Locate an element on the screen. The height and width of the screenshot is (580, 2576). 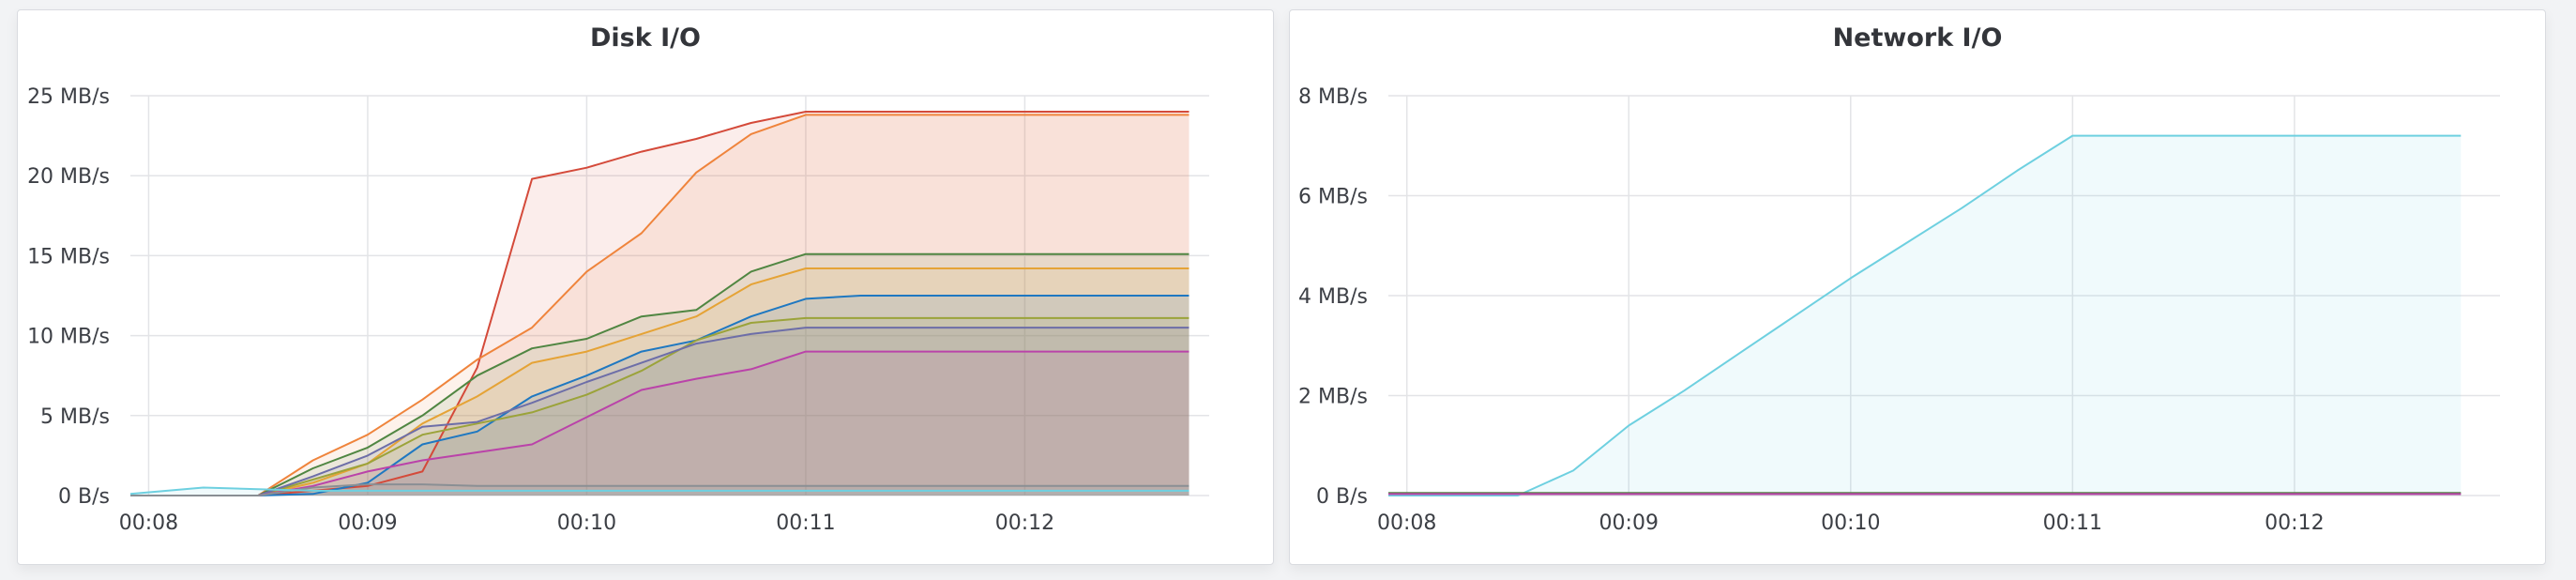
y-tick-label: 15 MB/s is located at coordinates (68, 256).